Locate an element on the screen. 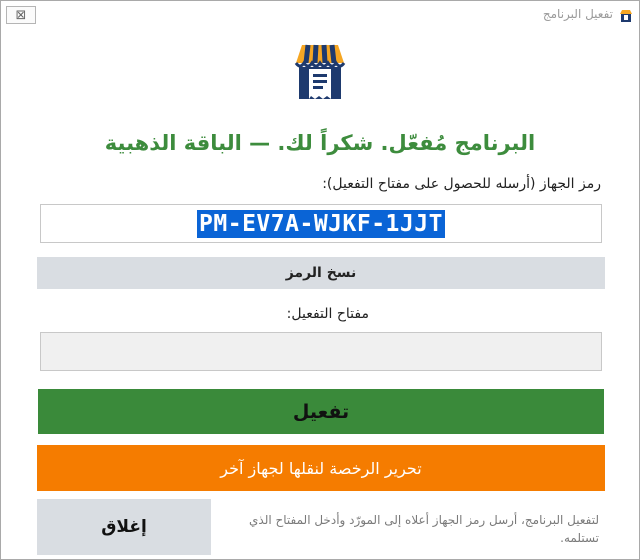 This screenshot has height=560, width=640. window-close-button: ⊠ is located at coordinates (21, 15).